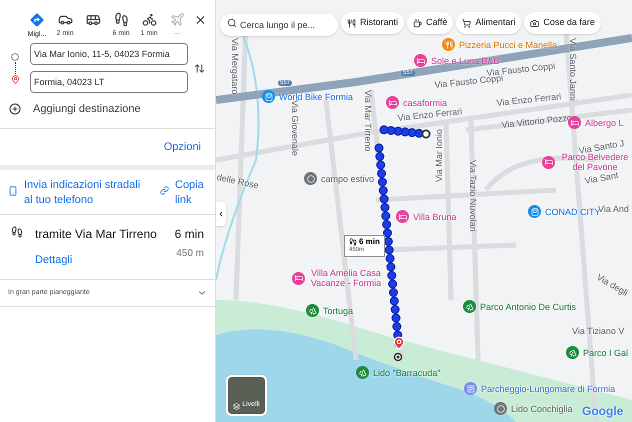 This screenshot has height=422, width=632. Describe the element at coordinates (177, 19) in the screenshot. I see `plane-icon` at that location.